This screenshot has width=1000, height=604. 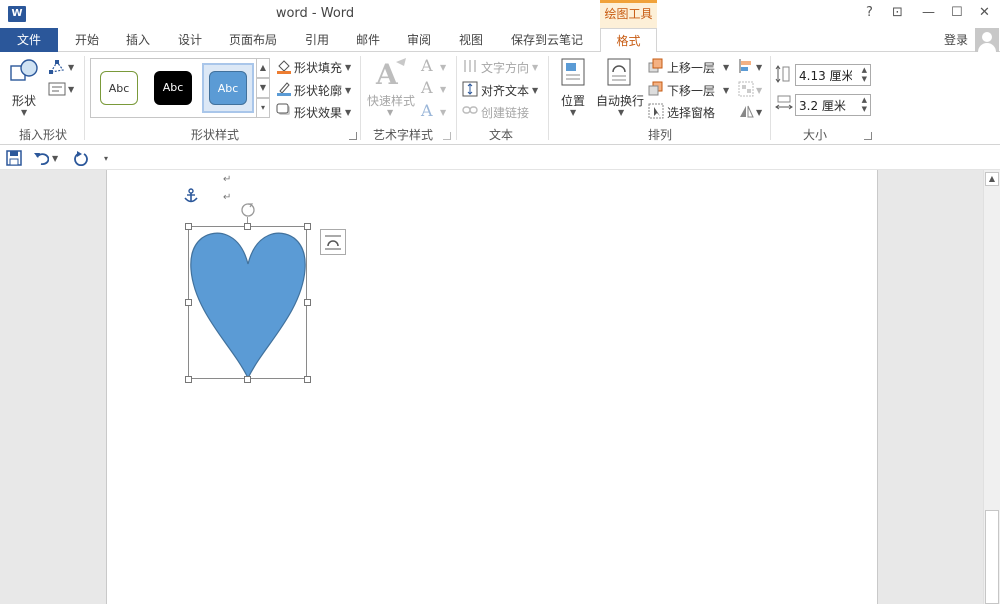 What do you see at coordinates (535, 90) in the screenshot?
I see `align-text-dropdown-icon: ▼` at bounding box center [535, 90].